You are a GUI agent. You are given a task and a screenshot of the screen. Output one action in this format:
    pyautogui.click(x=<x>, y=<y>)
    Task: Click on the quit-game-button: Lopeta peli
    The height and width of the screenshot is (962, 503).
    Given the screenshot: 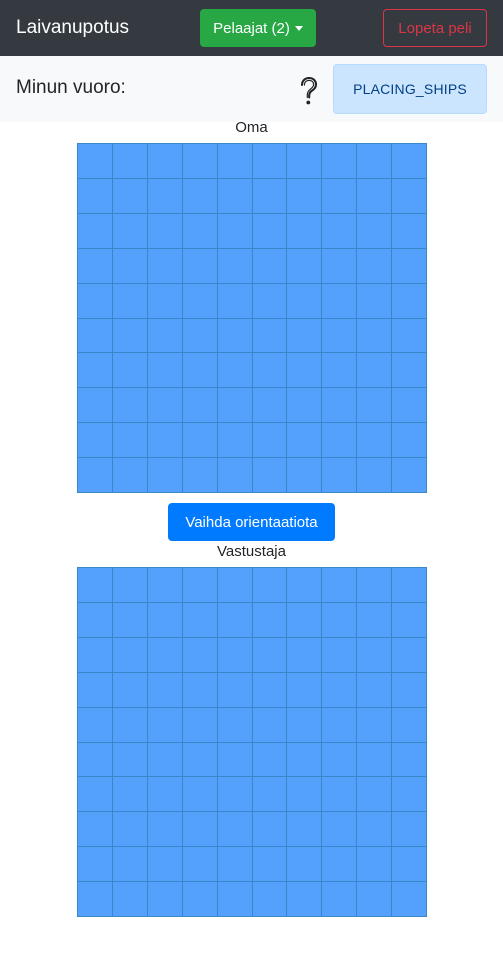 What is the action you would take?
    pyautogui.click(x=435, y=28)
    